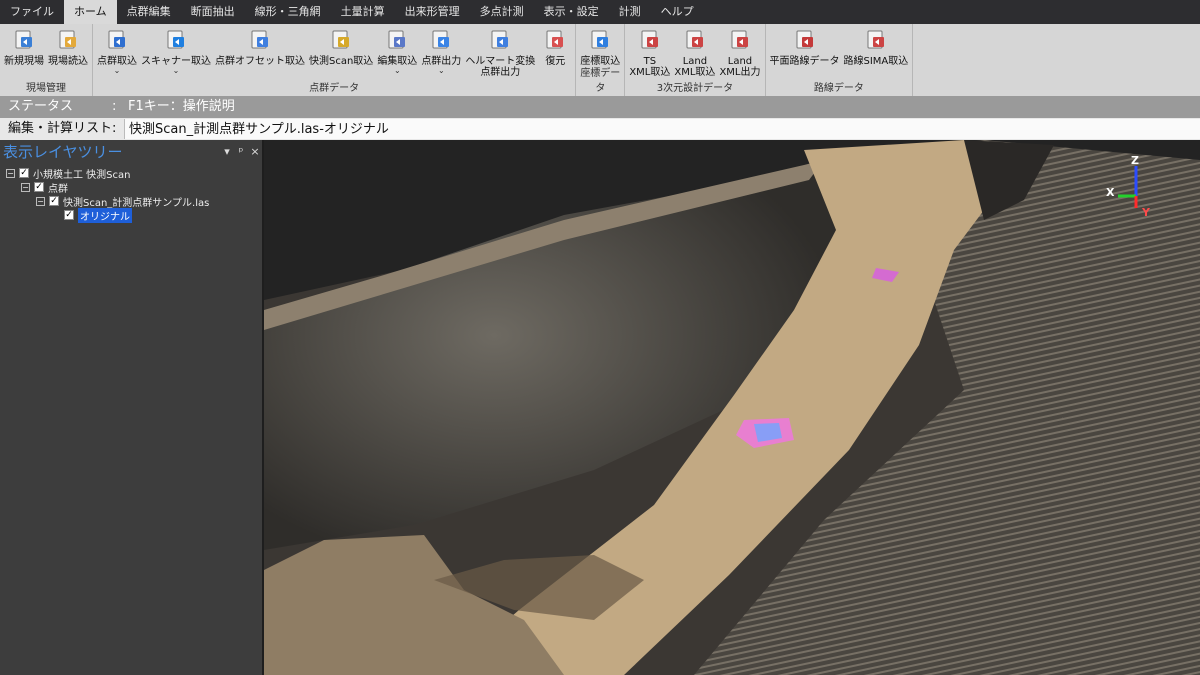 The width and height of the screenshot is (1200, 675). I want to click on ribbon-button: Land XML取込, so click(694, 51).